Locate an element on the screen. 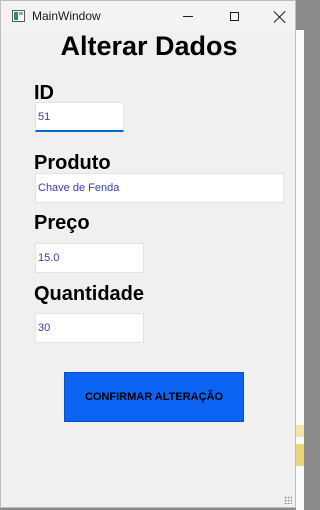 This screenshot has height=510, width=320. page-title: Alterar Dados is located at coordinates (149, 46).